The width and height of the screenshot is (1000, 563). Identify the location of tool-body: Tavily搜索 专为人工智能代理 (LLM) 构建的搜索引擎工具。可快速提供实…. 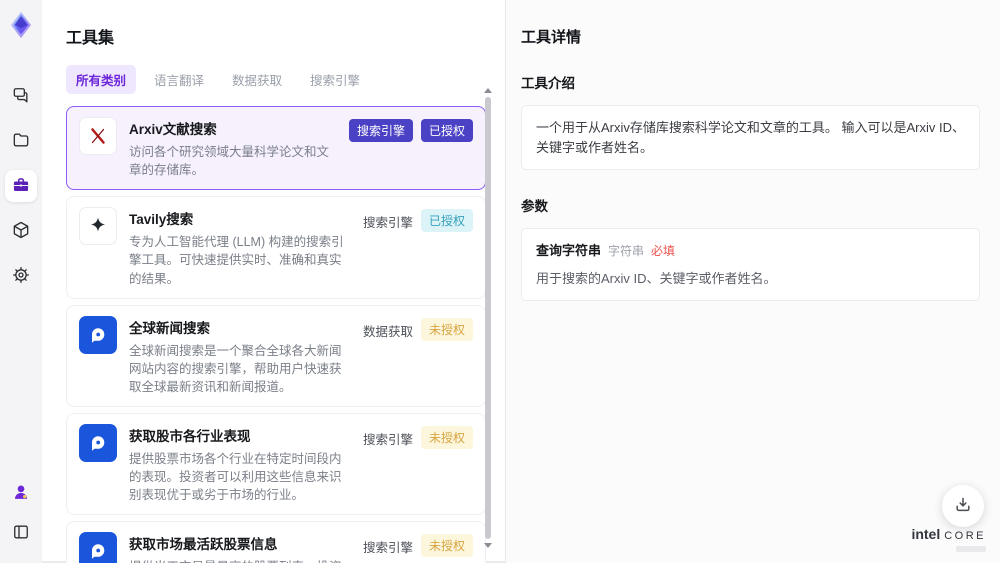
(240, 247).